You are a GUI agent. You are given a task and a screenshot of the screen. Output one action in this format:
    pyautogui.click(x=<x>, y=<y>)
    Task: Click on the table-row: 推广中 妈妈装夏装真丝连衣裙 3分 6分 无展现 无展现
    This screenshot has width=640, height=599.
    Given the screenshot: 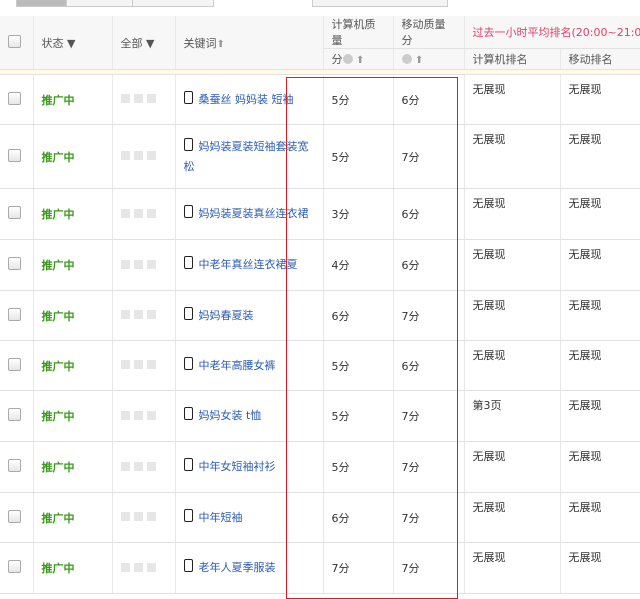 What is the action you would take?
    pyautogui.click(x=320, y=214)
    